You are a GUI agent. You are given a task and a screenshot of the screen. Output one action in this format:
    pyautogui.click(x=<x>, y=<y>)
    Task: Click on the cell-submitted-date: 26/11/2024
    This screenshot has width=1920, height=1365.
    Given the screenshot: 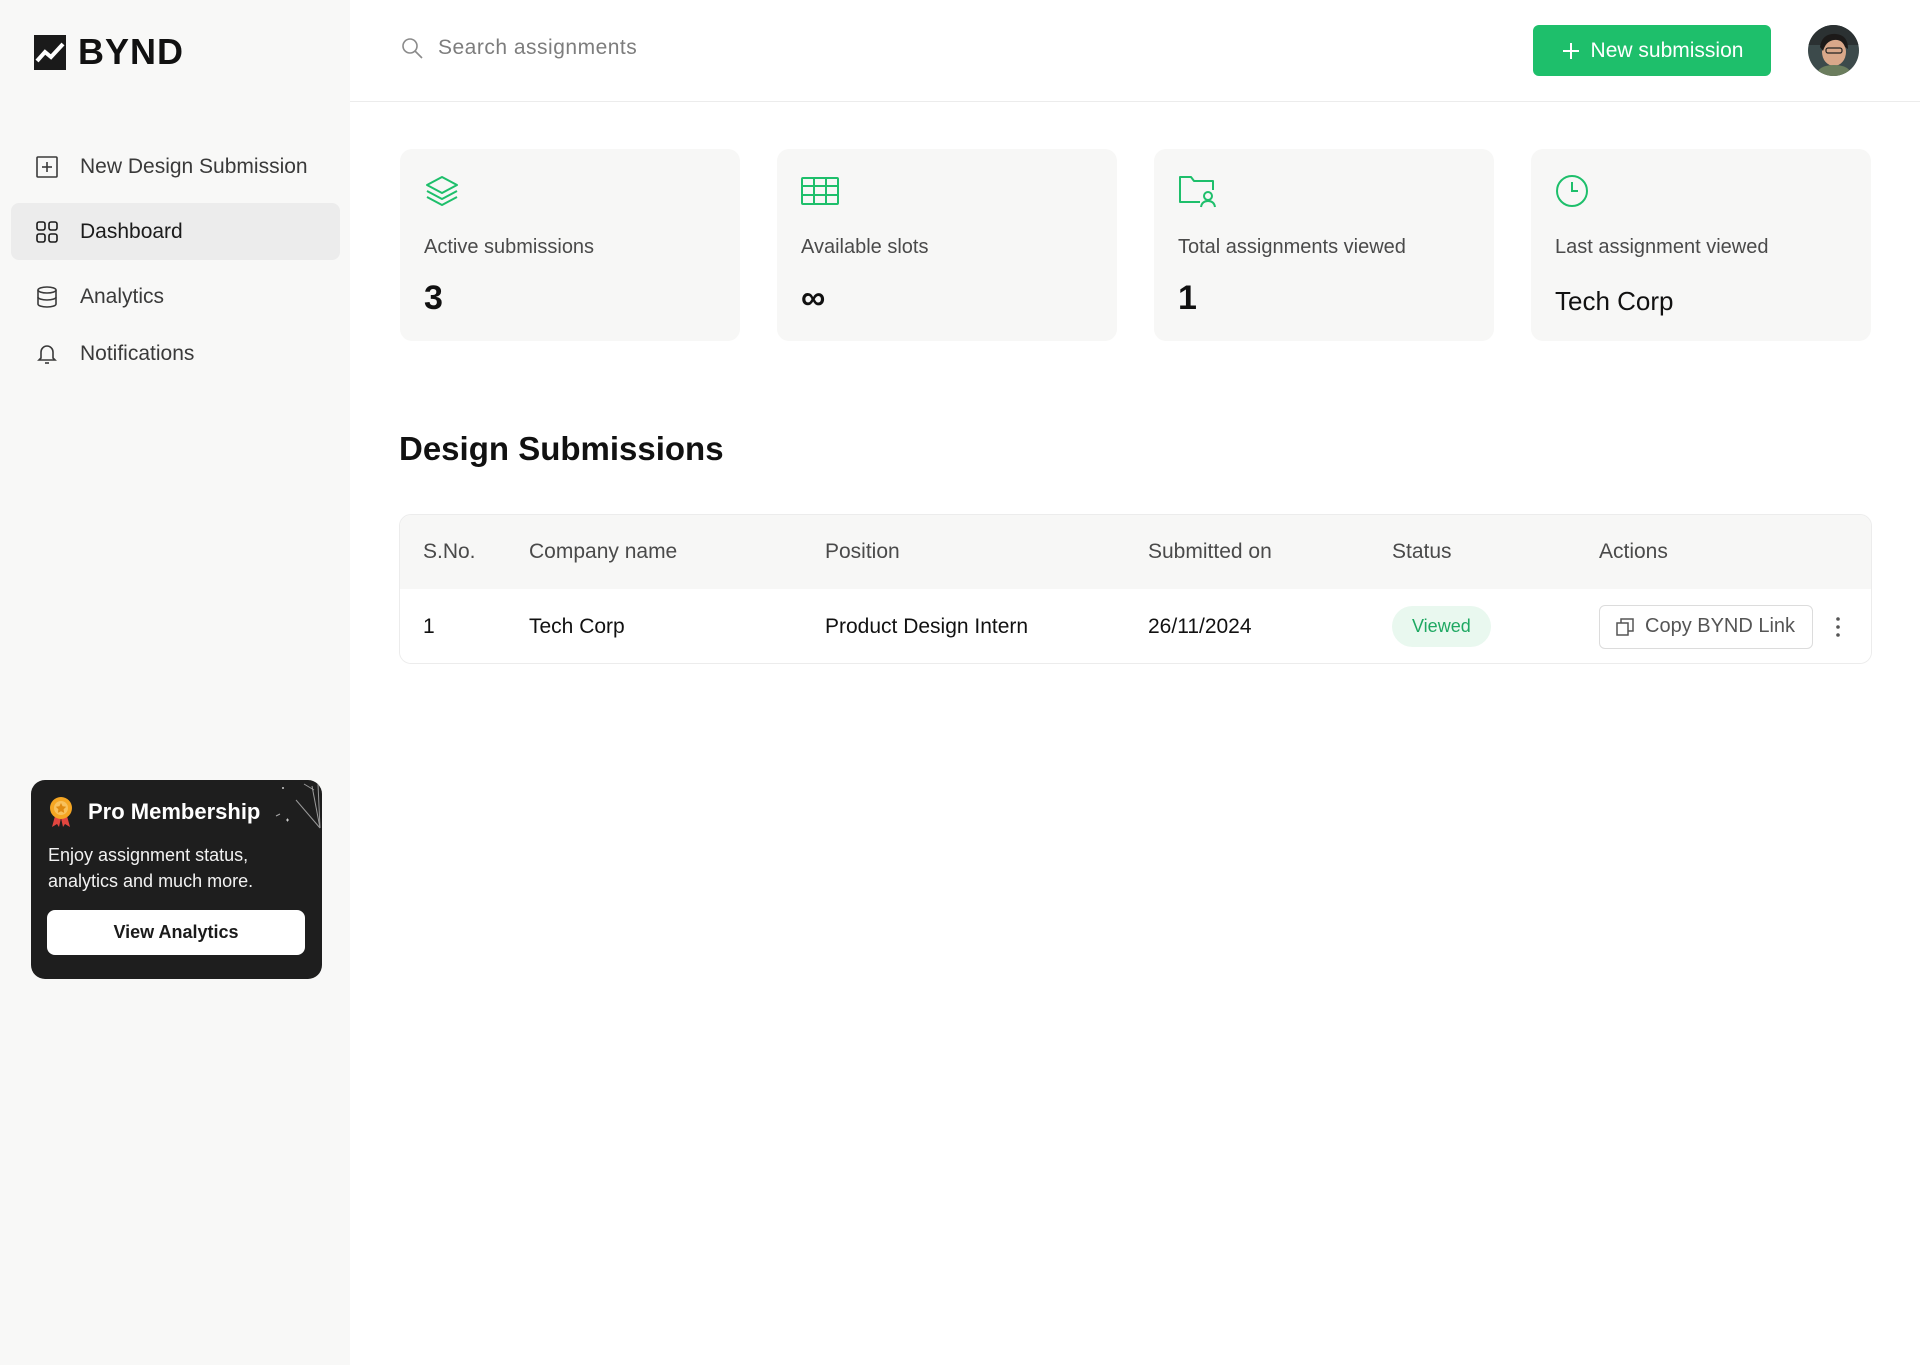 What is the action you would take?
    pyautogui.click(x=1200, y=626)
    